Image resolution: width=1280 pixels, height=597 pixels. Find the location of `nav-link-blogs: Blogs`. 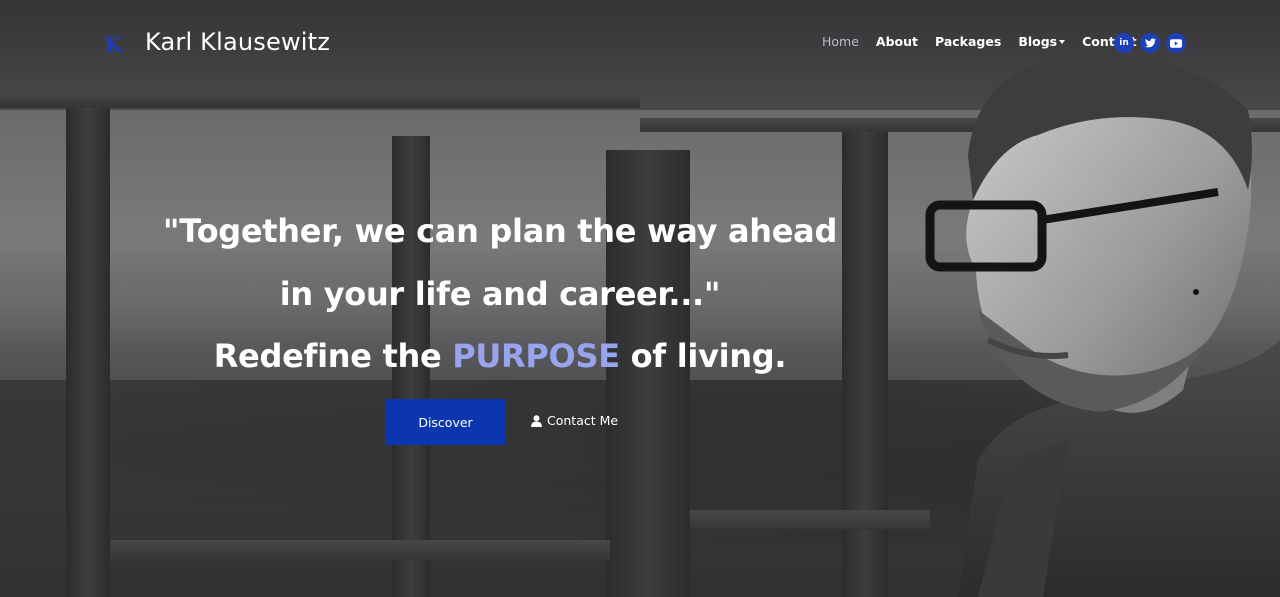

nav-link-blogs: Blogs is located at coordinates (1042, 41).